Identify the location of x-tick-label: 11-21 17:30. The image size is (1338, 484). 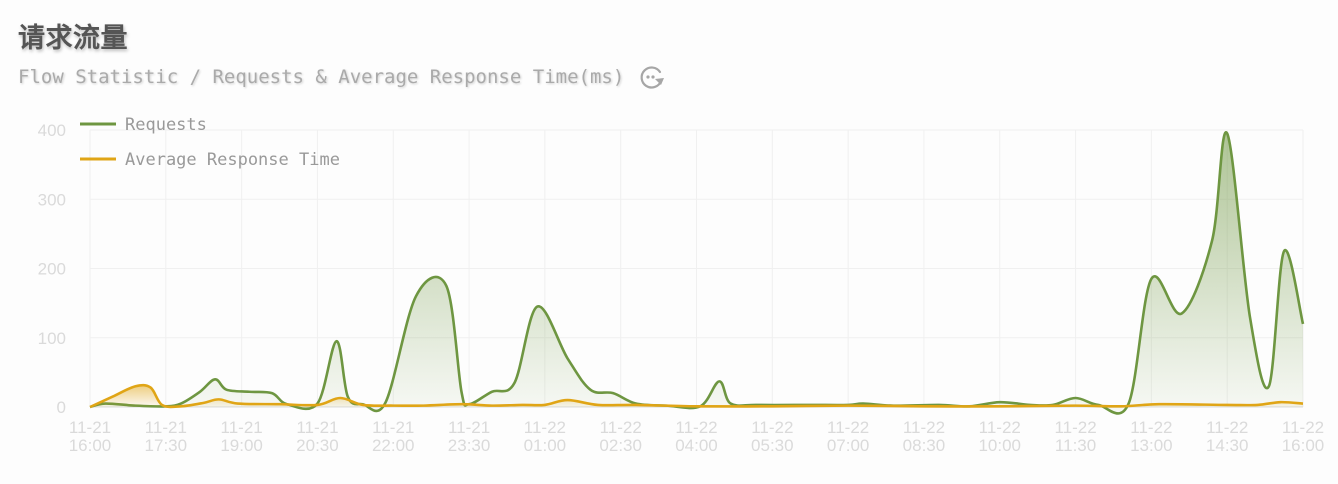
(166, 436).